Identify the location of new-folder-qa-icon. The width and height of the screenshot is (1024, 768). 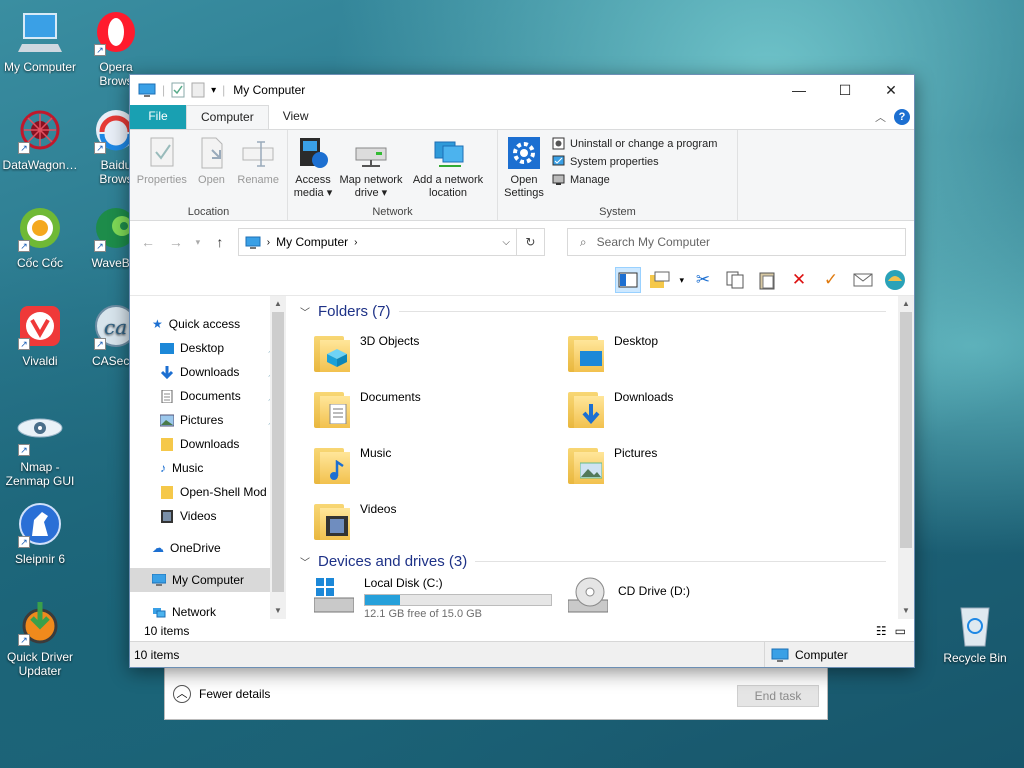
(198, 90).